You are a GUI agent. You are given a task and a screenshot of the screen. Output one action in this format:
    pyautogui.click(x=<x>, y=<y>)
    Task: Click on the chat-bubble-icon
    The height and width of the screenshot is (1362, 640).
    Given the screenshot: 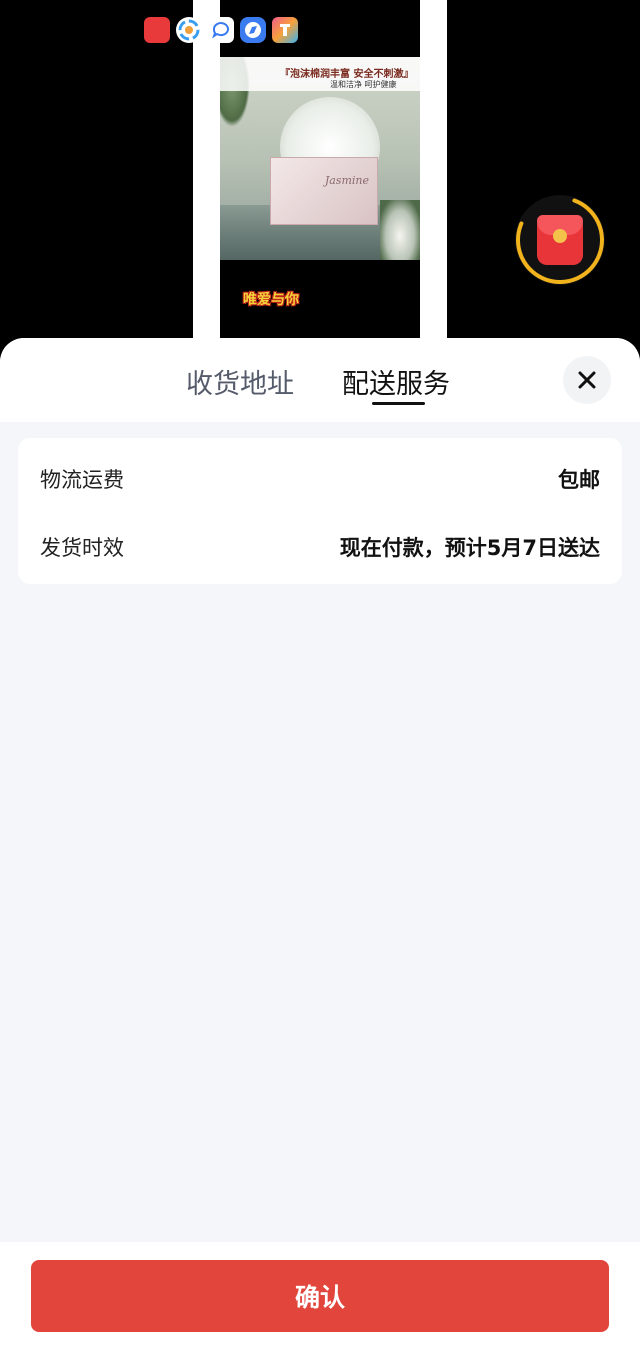 What is the action you would take?
    pyautogui.click(x=221, y=30)
    